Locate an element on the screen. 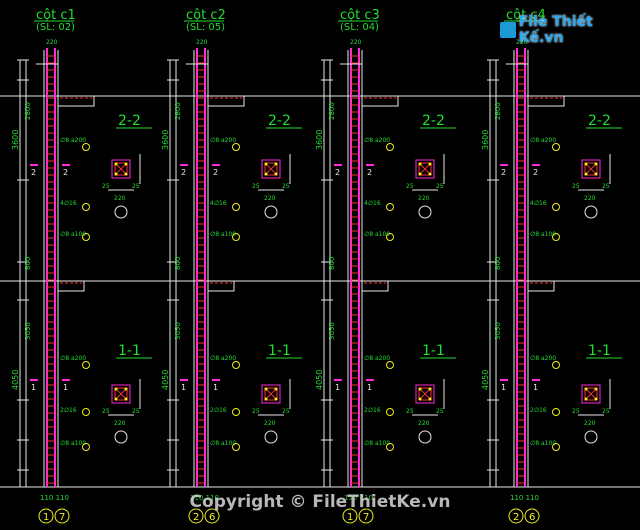  axis-label: 7 is located at coordinates (62, 517).